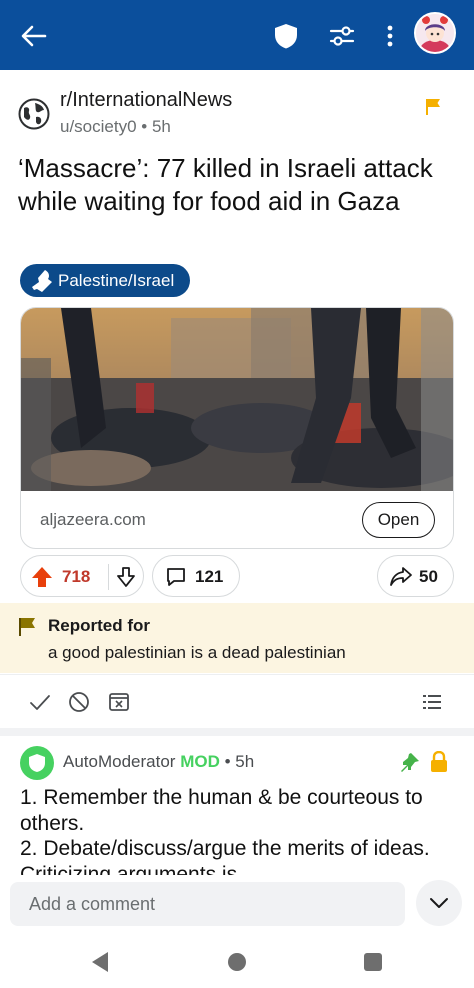 The width and height of the screenshot is (474, 988). I want to click on post-meta: u/society0 • 5h, so click(115, 127).